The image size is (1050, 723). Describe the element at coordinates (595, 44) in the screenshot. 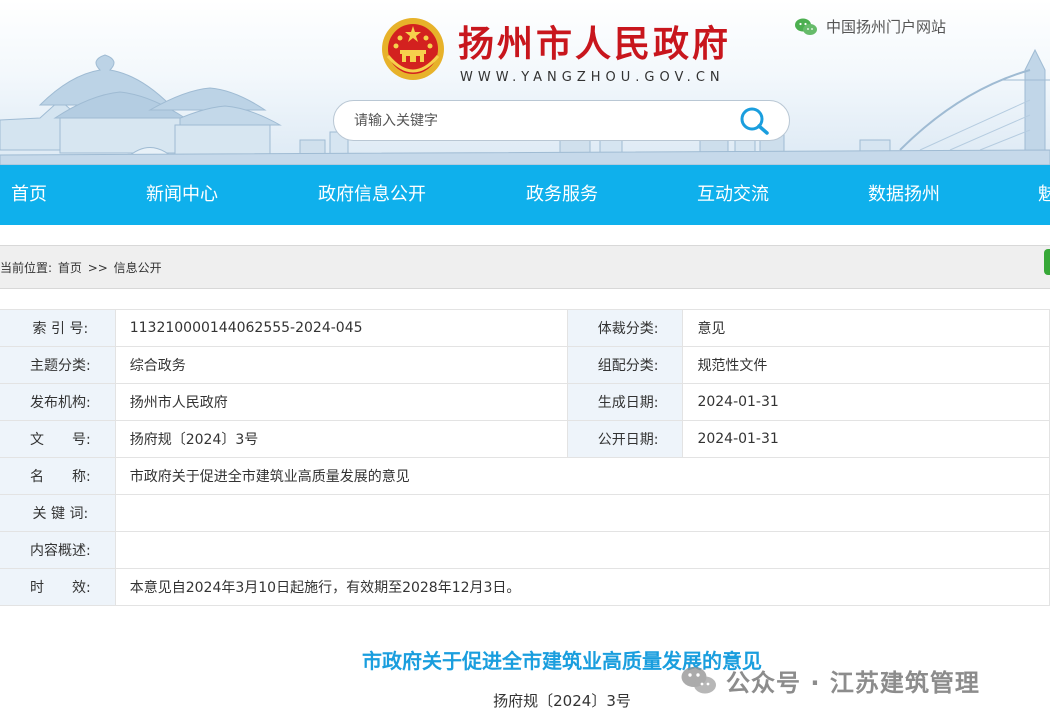

I see `site-title: 扬州市人民政府` at that location.